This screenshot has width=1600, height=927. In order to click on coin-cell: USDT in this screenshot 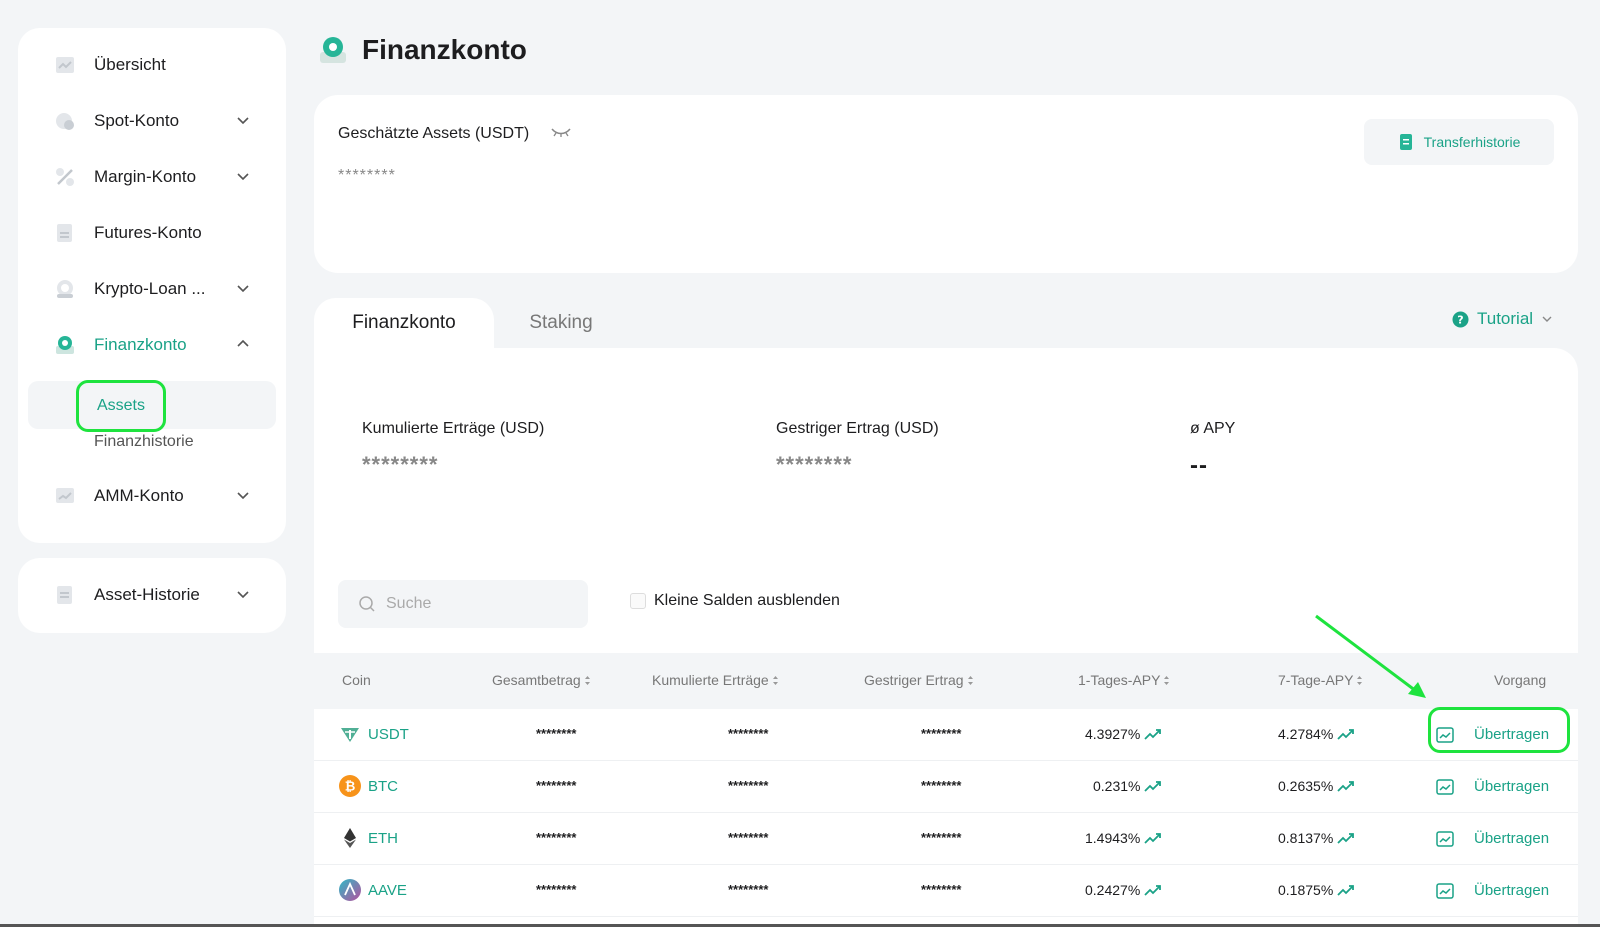, I will do `click(373, 734)`.